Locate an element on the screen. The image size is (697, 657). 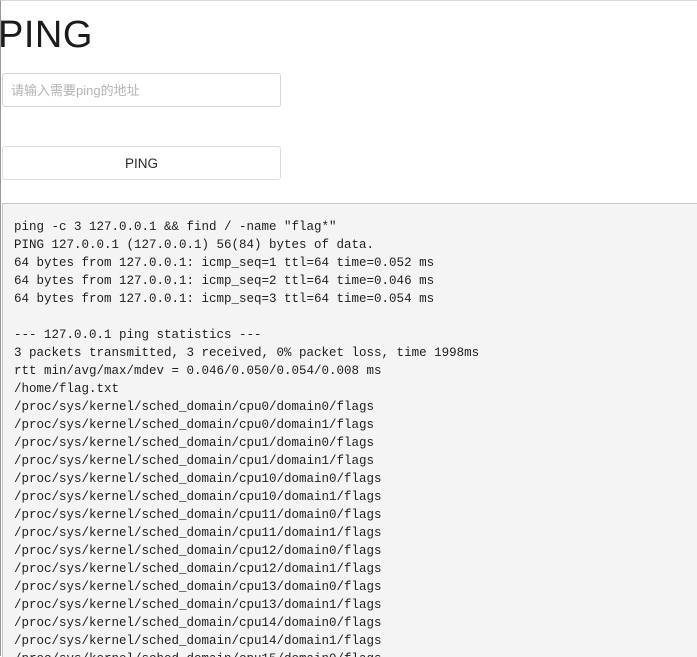
page-title: PING is located at coordinates (46, 35).